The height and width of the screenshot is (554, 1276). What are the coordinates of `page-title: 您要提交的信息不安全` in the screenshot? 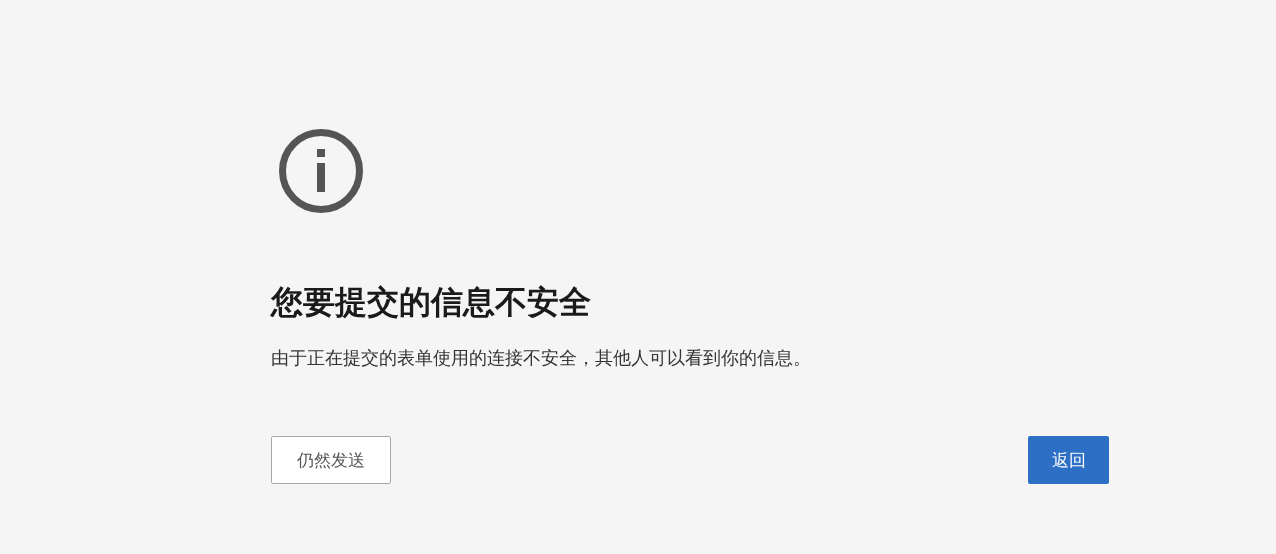 It's located at (431, 302).